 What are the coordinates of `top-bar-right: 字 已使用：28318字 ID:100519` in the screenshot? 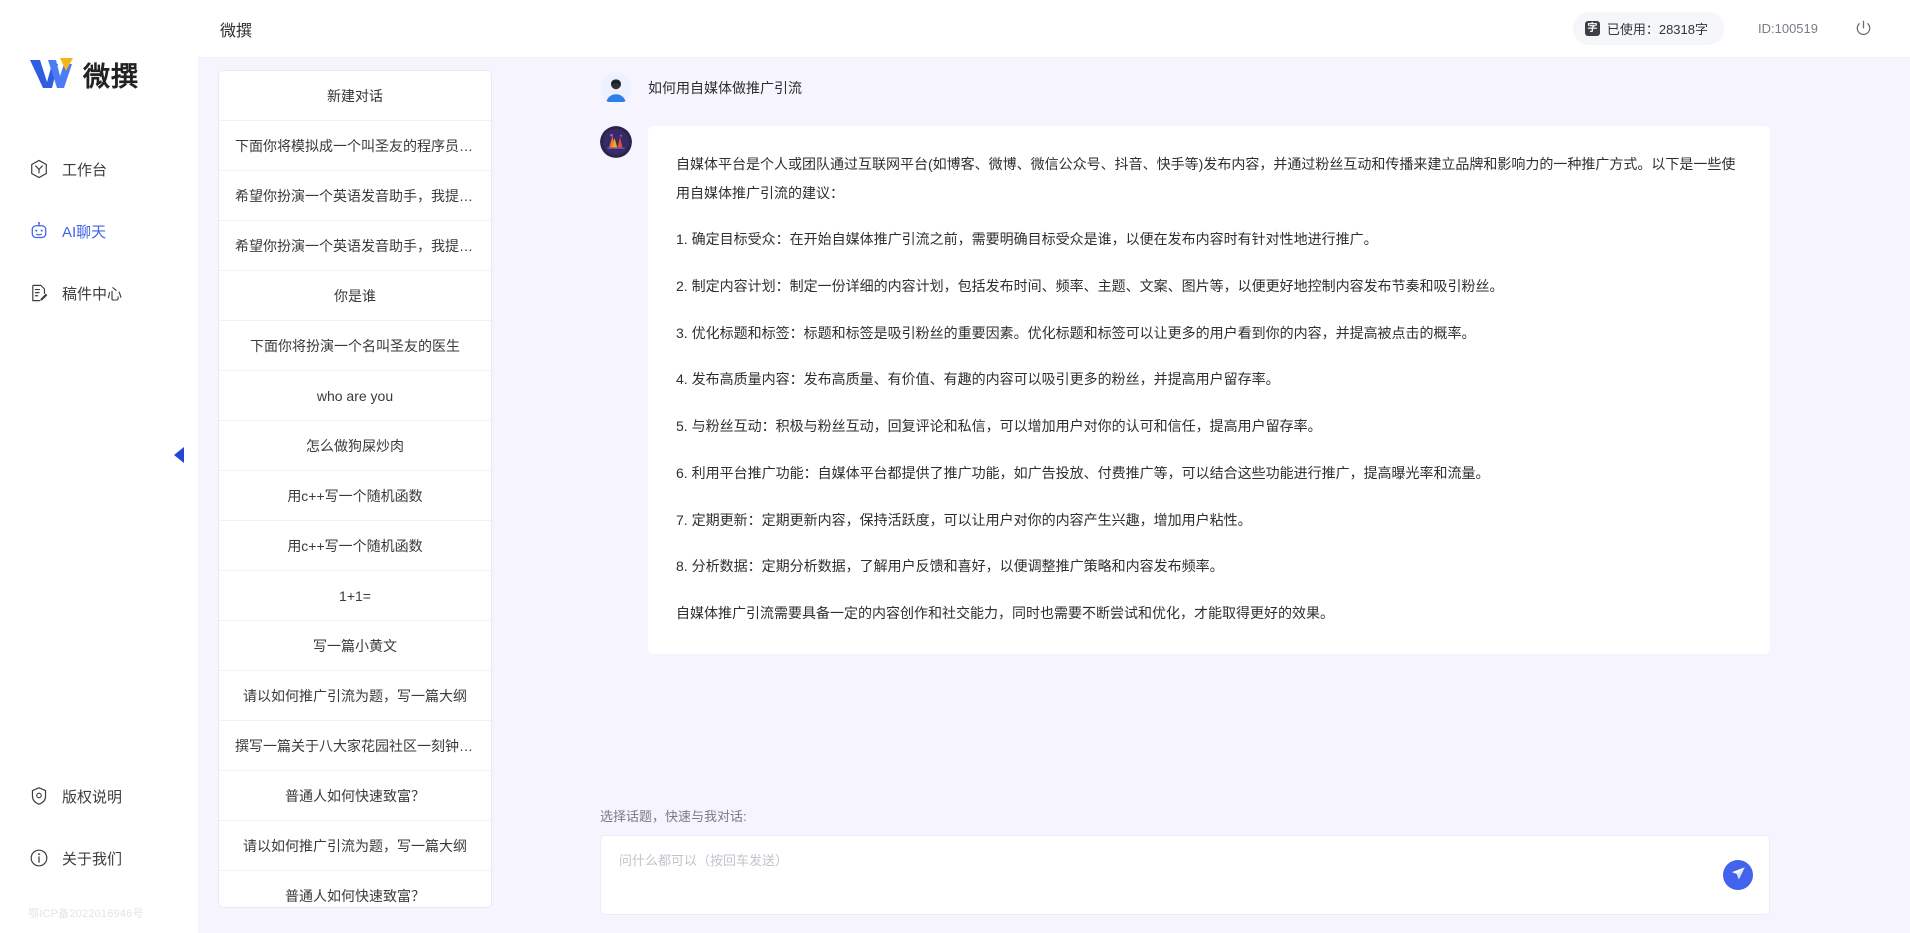 It's located at (1723, 28).